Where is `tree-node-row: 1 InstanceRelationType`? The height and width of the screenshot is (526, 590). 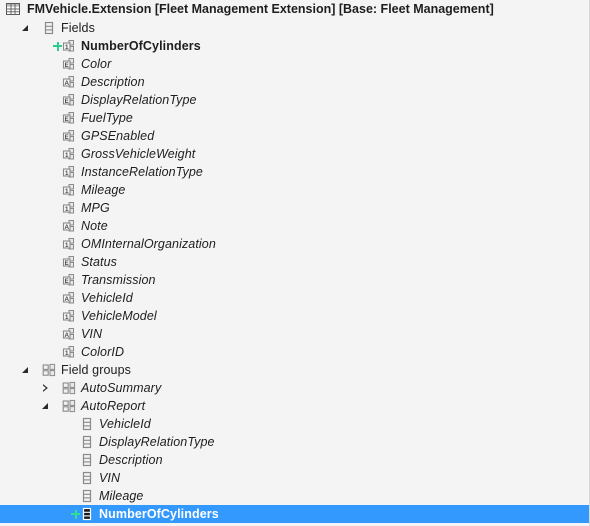 tree-node-row: 1 InstanceRelationType is located at coordinates (294, 172).